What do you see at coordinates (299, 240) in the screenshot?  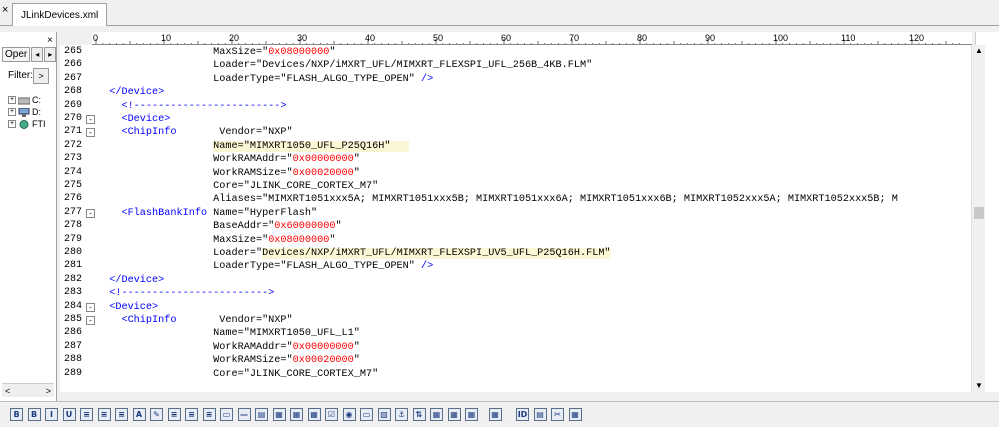 I see `code-token: 0x08000000` at bounding box center [299, 240].